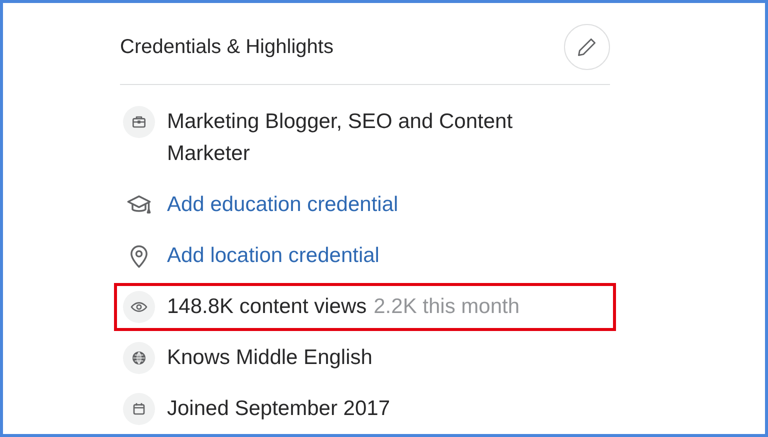  What do you see at coordinates (447, 307) in the screenshot?
I see `monthly-views-text: 2.2K this month` at bounding box center [447, 307].